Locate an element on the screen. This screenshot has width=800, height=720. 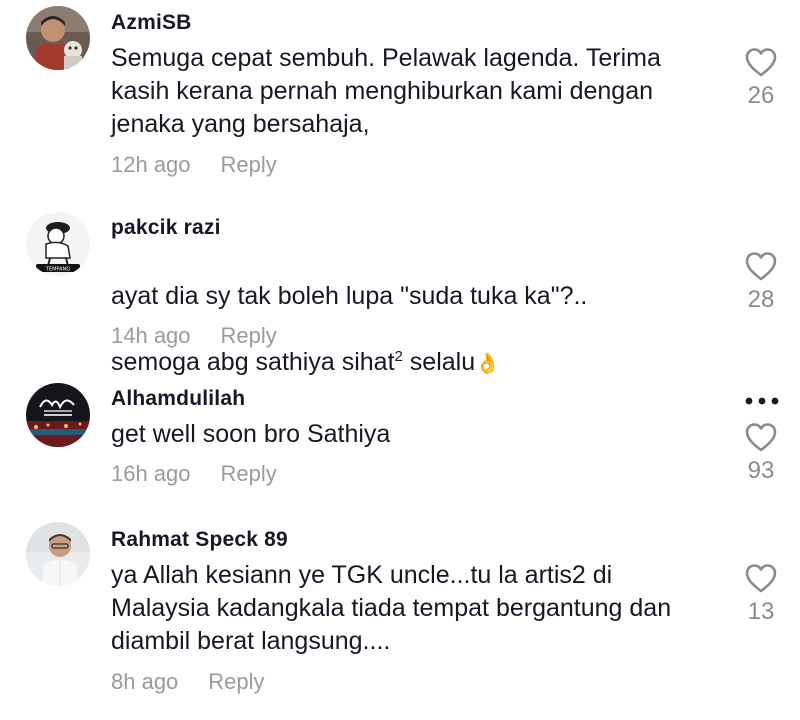
comment-time: 14h ago is located at coordinates (151, 335).